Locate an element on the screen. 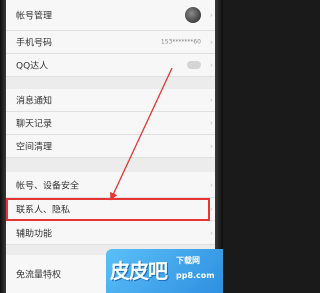 The height and width of the screenshot is (293, 320). watermark-brand: 皮皮吧 is located at coordinates (139, 271).